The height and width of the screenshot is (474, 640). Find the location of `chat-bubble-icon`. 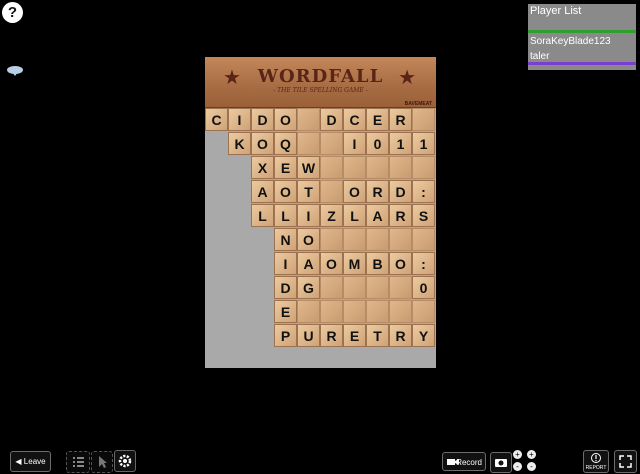

chat-bubble-icon is located at coordinates (15, 71).